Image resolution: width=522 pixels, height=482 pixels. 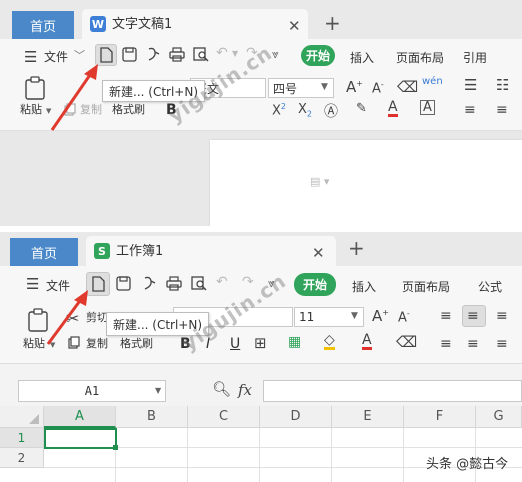 I want to click on clear-icon: ⌫, so click(x=406, y=342).